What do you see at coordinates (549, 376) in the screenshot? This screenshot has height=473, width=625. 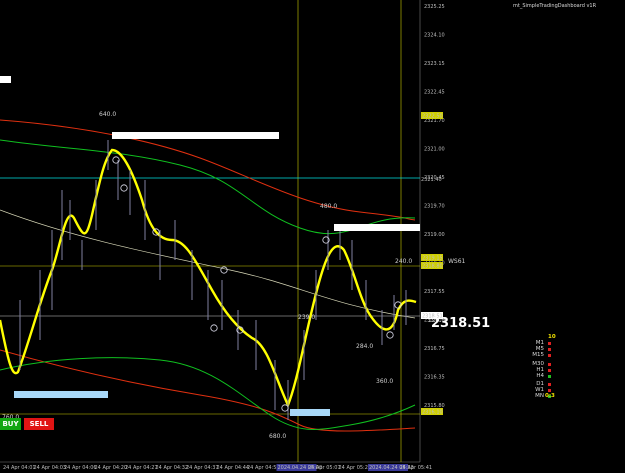 I see `dashboard-indicator-h4` at bounding box center [549, 376].